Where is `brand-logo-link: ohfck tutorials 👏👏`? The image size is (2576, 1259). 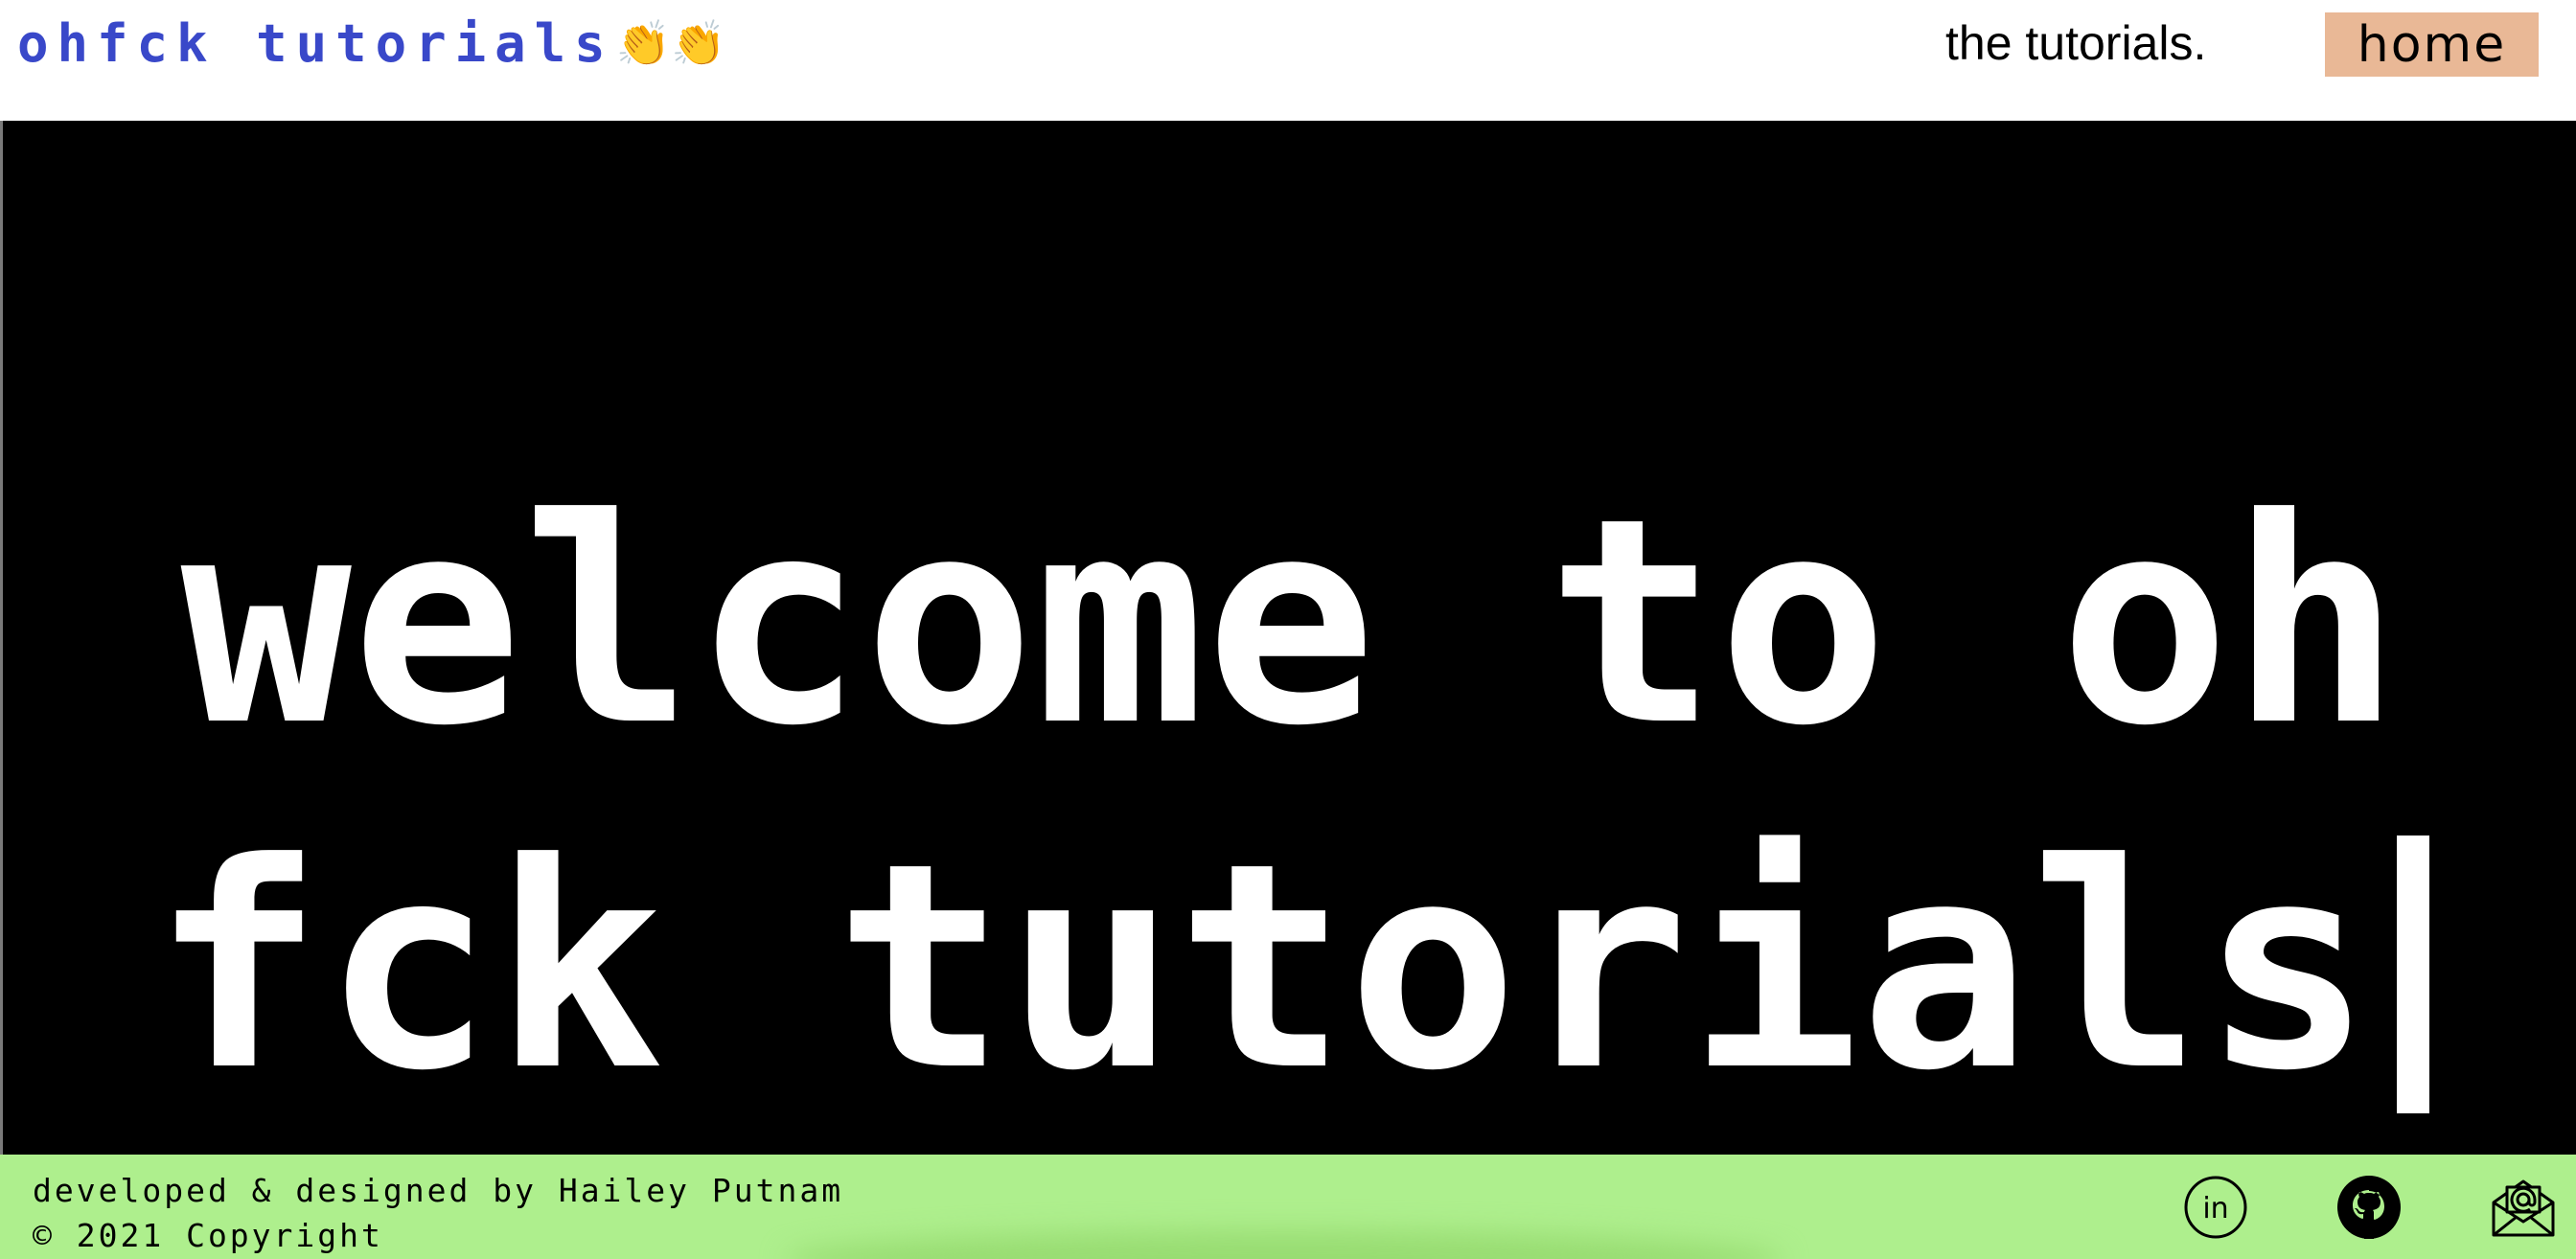 brand-logo-link: ohfck tutorials 👏👏 is located at coordinates (371, 44).